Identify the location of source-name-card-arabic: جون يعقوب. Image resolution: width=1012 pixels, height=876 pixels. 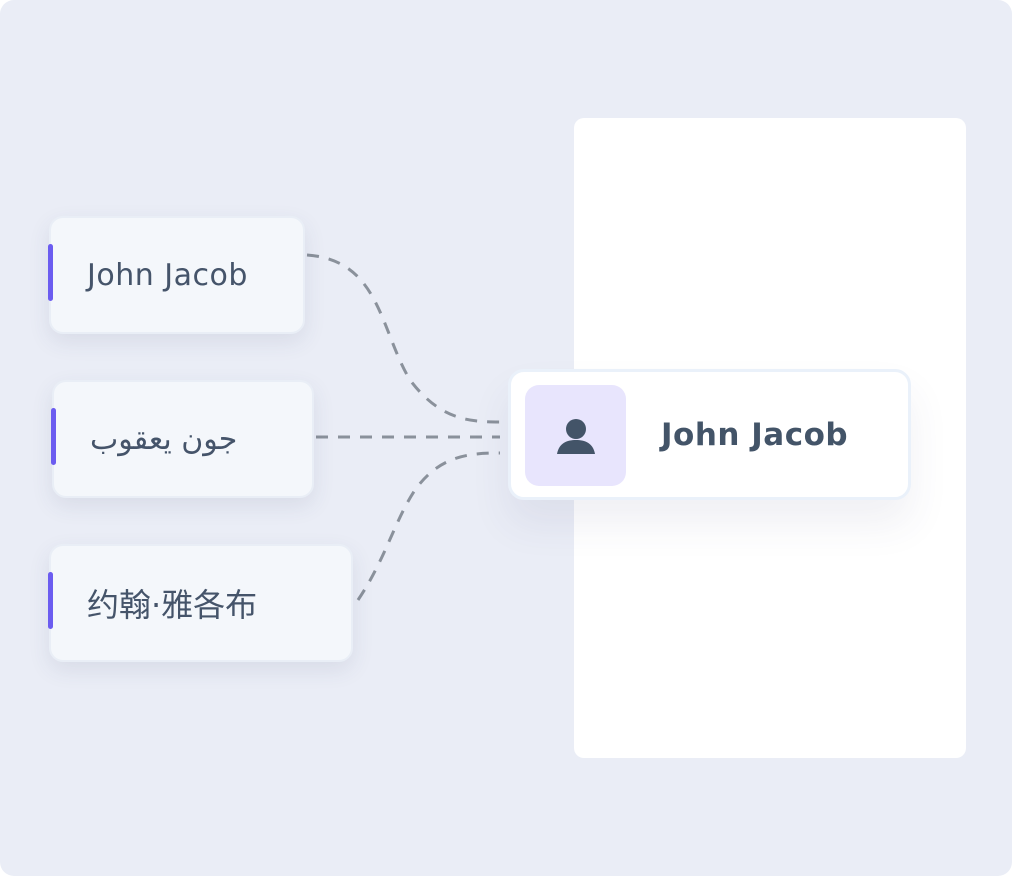
(182, 439).